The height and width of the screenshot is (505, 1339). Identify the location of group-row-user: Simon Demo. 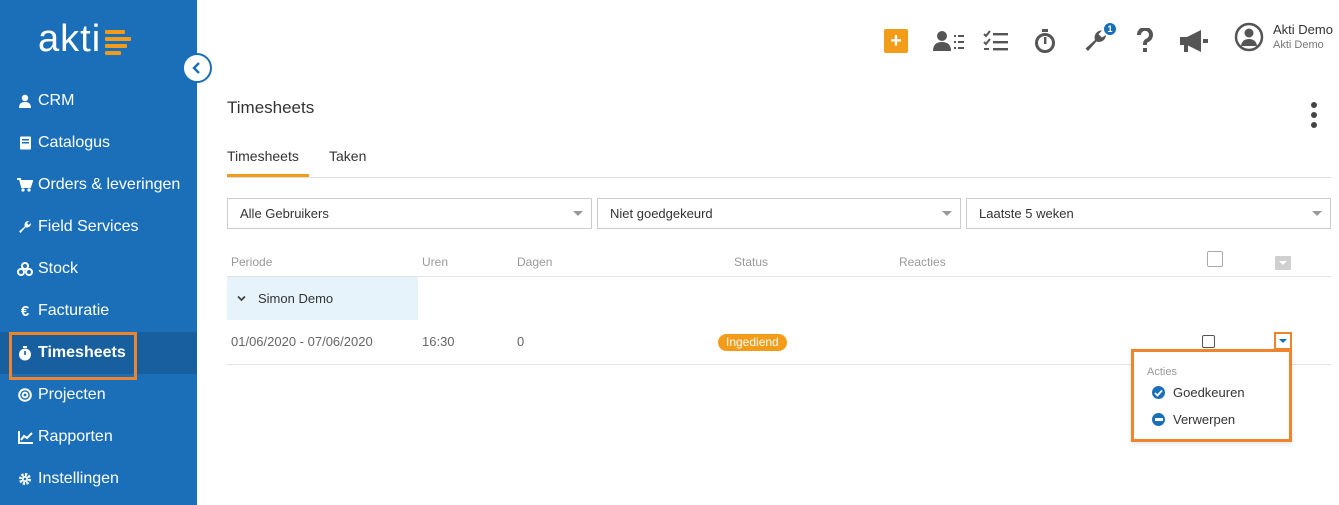
(322, 298).